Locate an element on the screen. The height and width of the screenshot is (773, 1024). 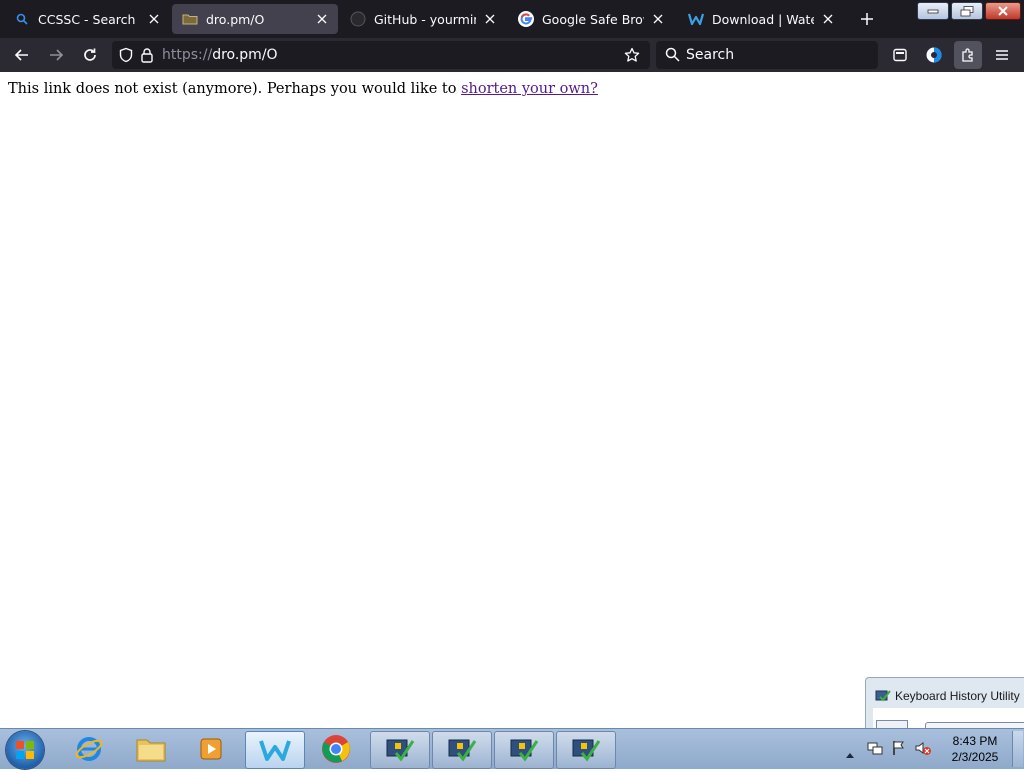
chrome-icon is located at coordinates (336, 749).